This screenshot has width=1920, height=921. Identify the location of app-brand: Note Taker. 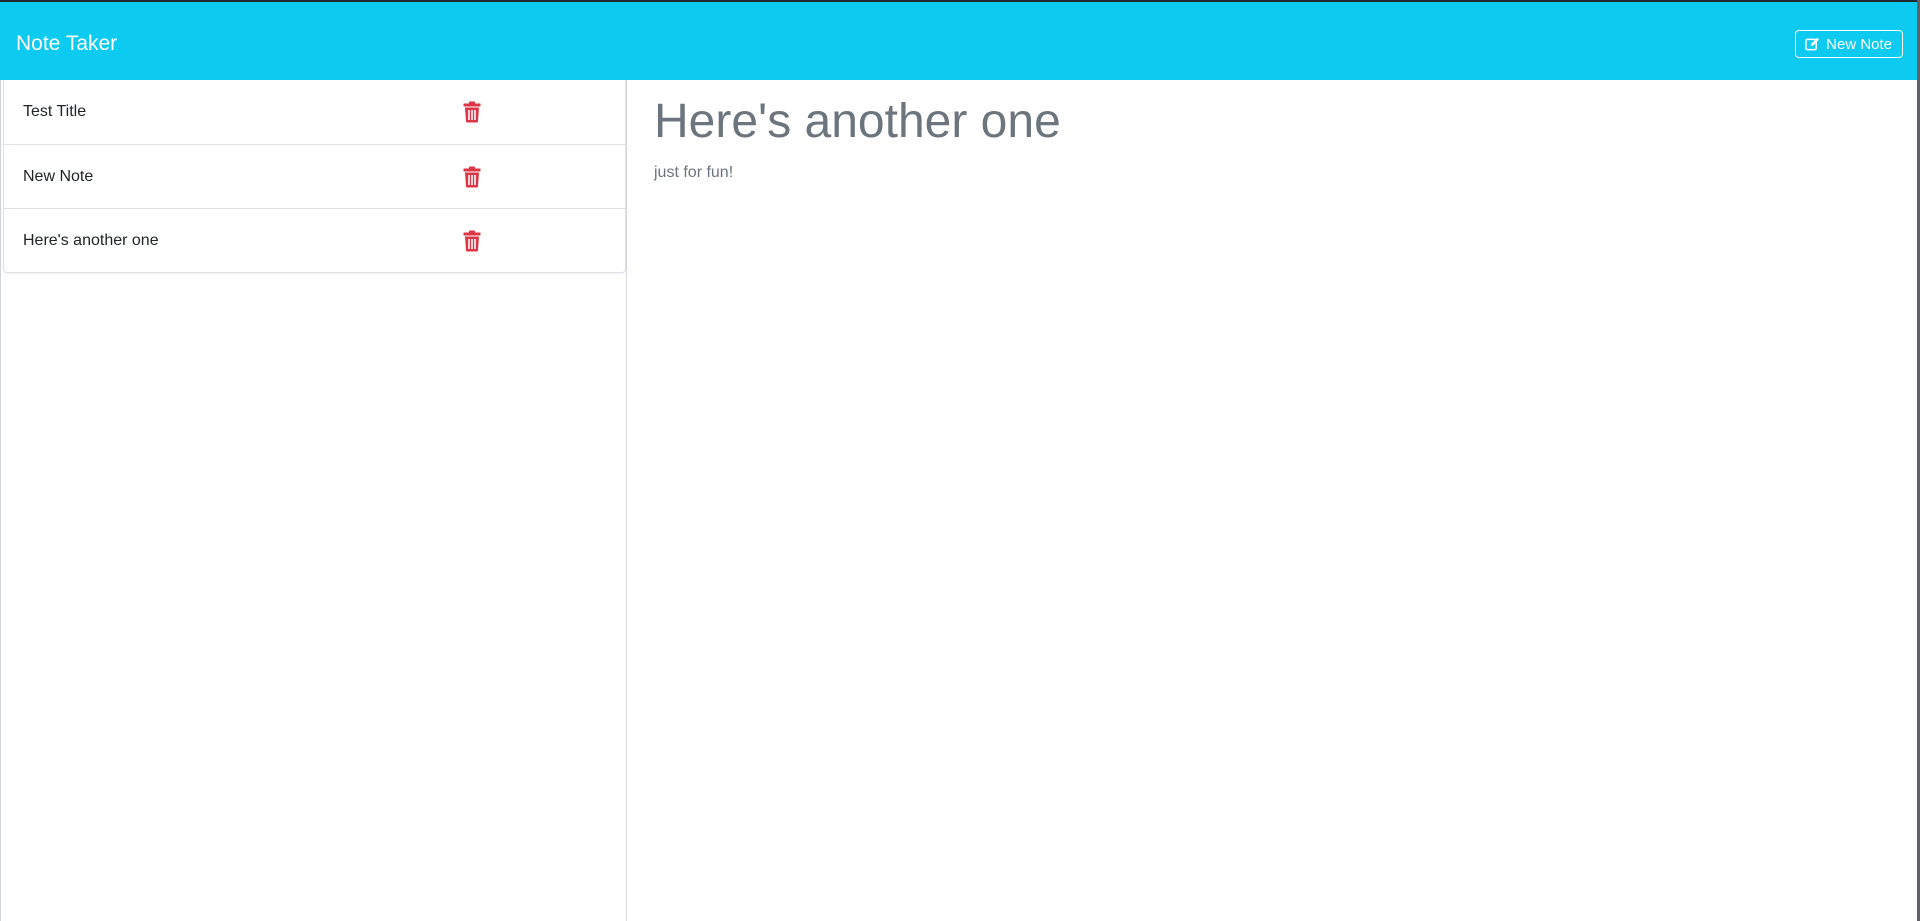
(66, 44).